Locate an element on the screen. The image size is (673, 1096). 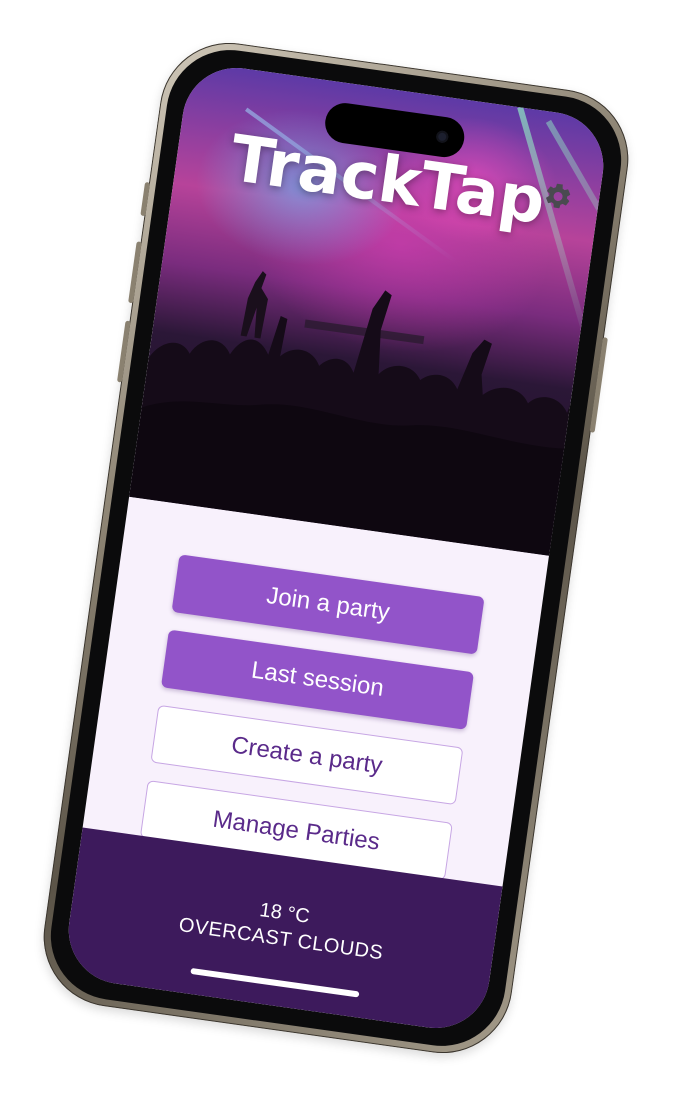
gear-icon is located at coordinates (558, 197).